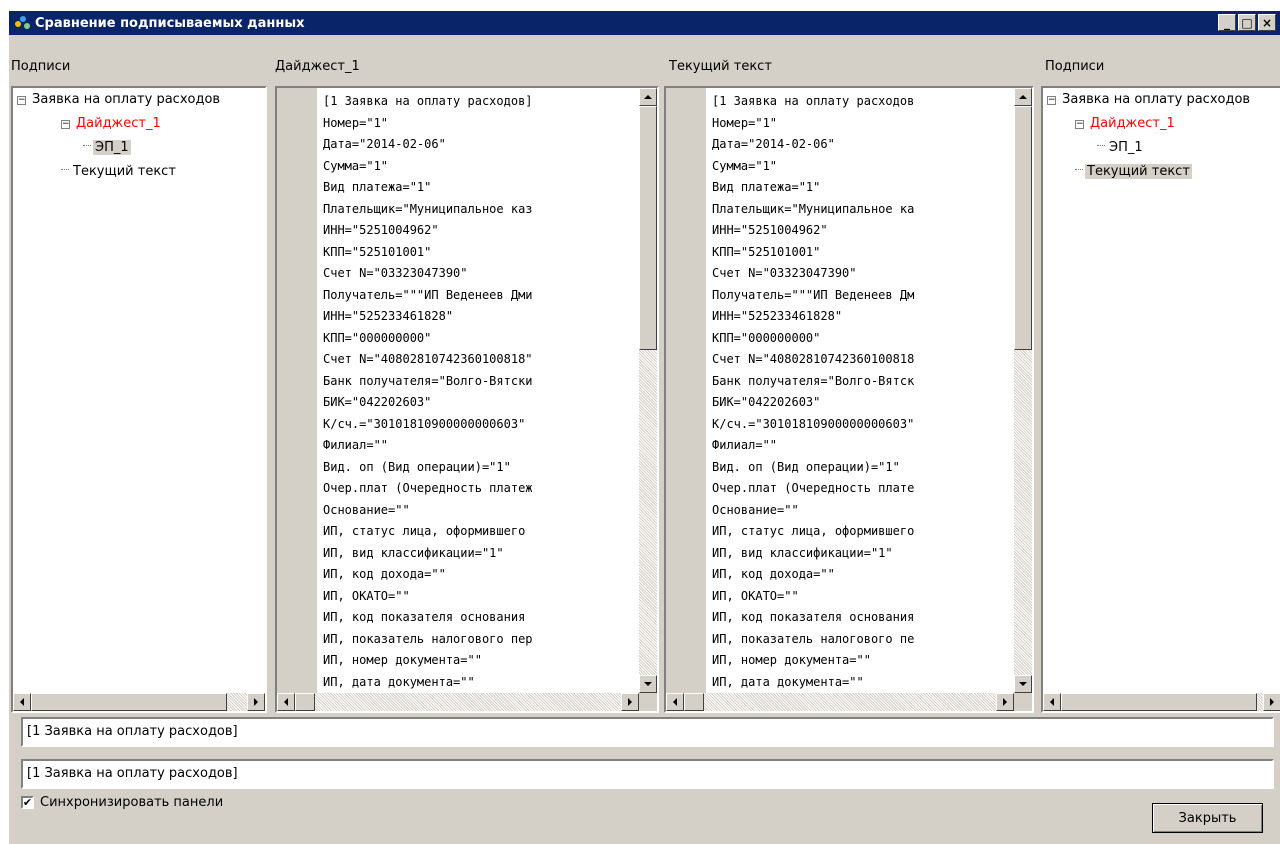 This screenshot has width=1280, height=844. Describe the element at coordinates (170, 23) in the screenshot. I see `window-title: Сравнение подписываемых данных` at that location.